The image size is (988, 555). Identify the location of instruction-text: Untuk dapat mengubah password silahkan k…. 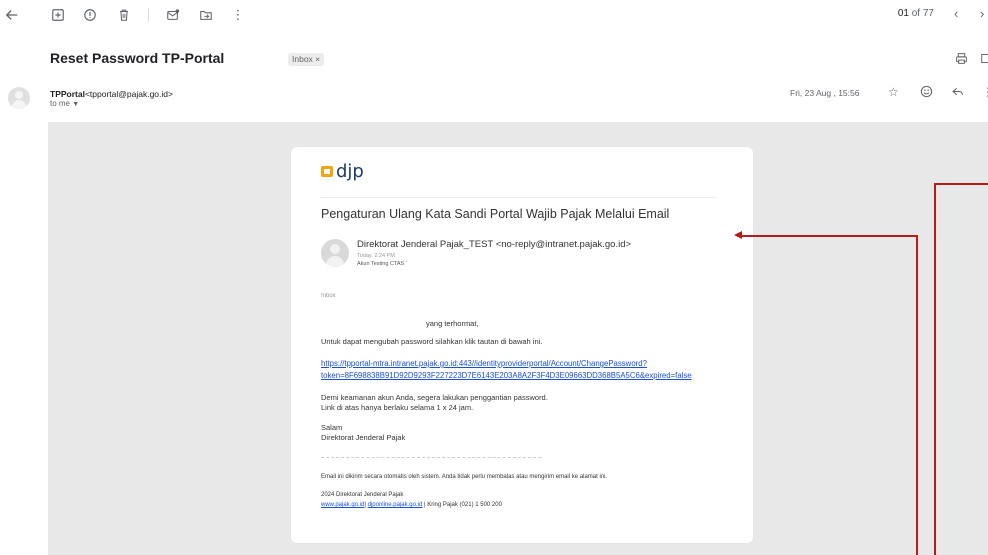
(432, 341).